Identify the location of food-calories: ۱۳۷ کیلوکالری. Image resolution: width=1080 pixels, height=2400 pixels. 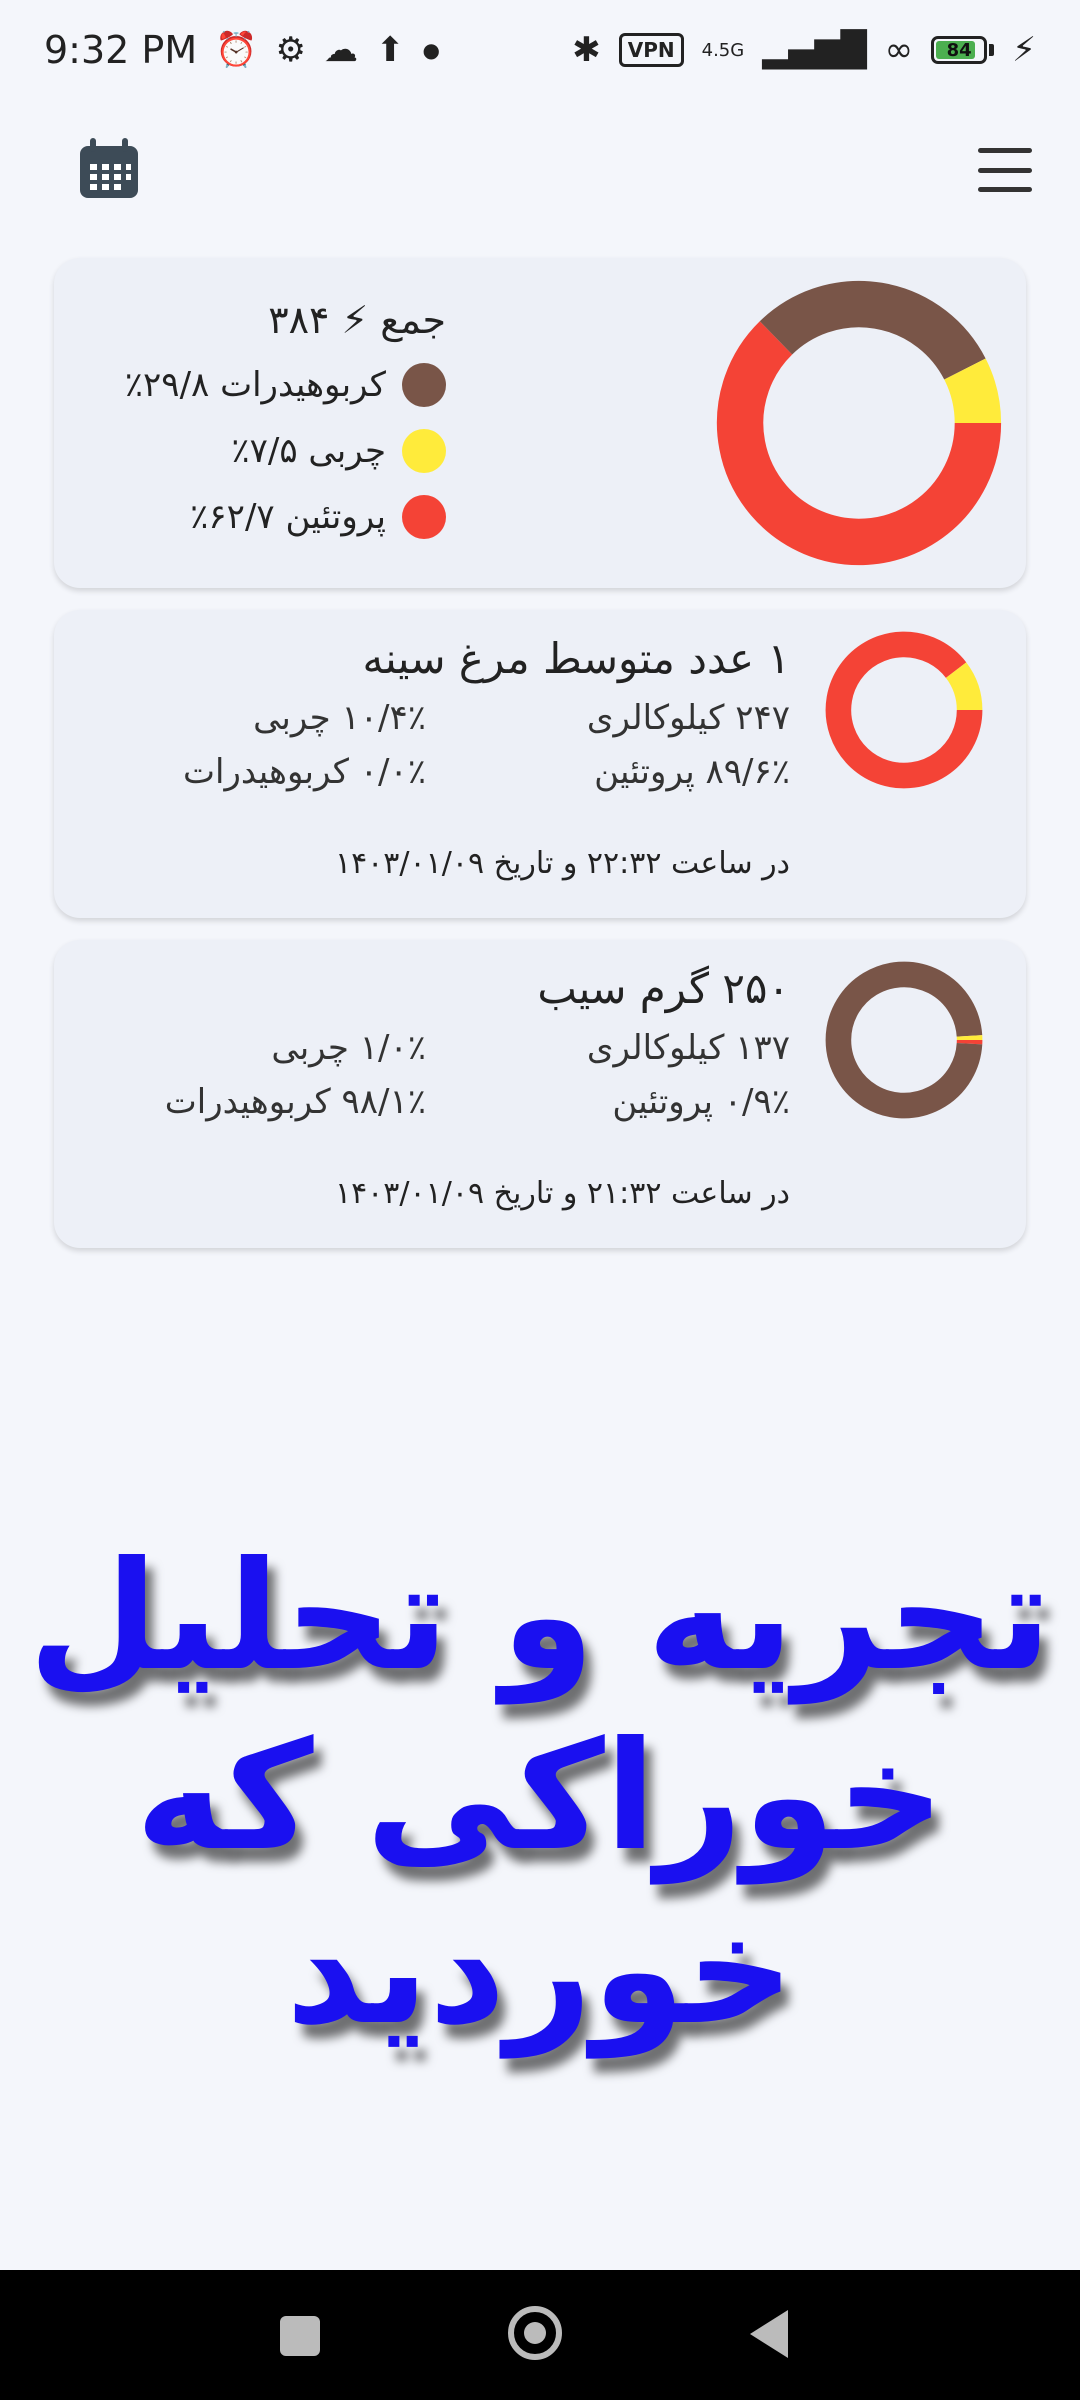
(688, 1048).